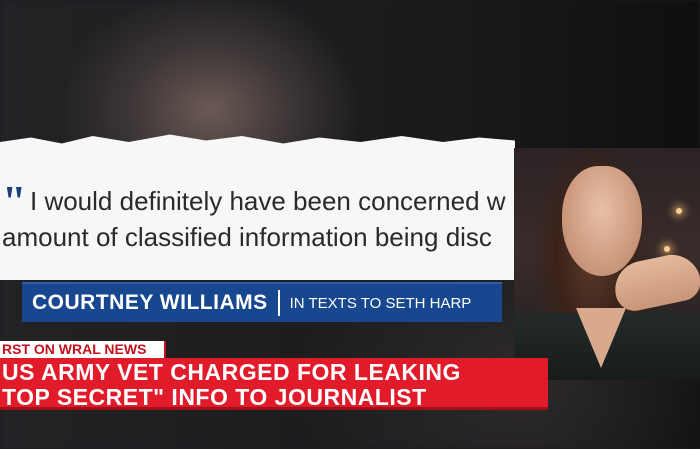  I want to click on nameplate-subtitle: IN TEXTS TO SETH HARP, so click(380, 303).